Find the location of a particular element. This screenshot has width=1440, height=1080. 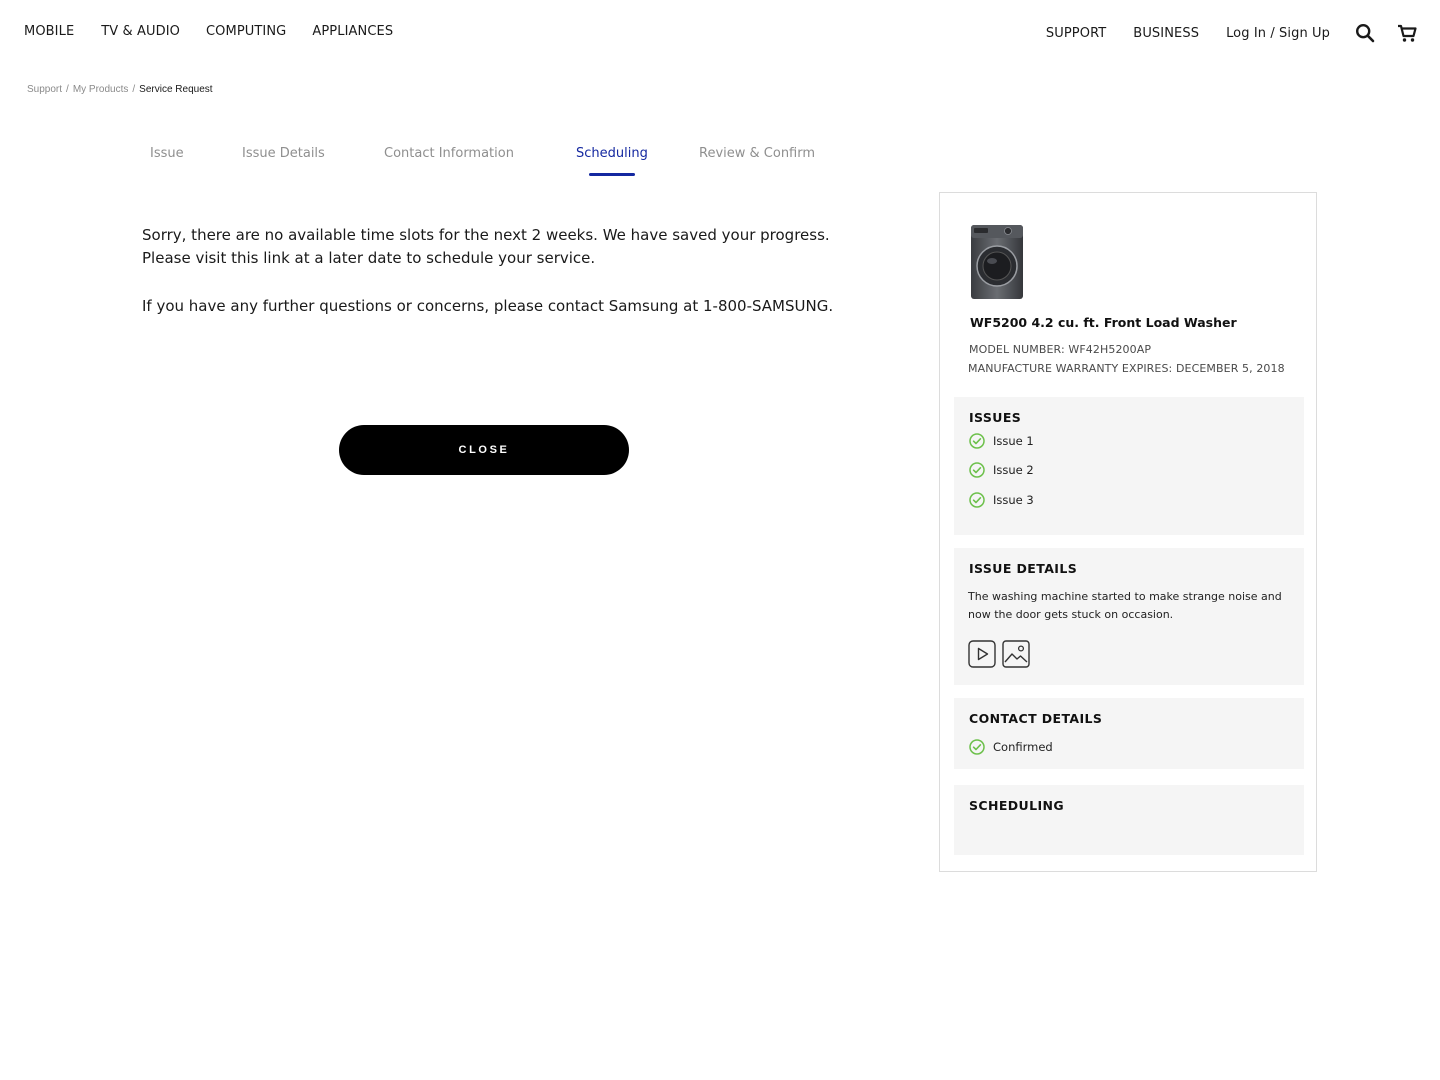

active-step-indicator is located at coordinates (612, 174).